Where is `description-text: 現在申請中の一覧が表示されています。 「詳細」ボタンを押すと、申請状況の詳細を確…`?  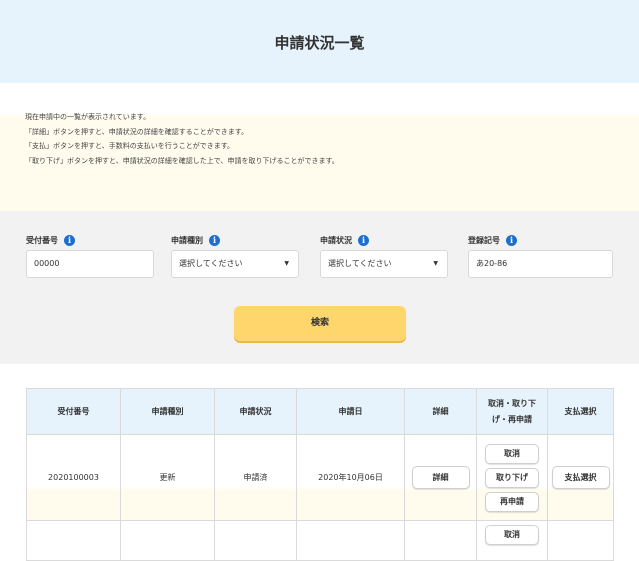 description-text: 現在申請中の一覧が表示されています。 「詳細」ボタンを押すと、申請状況の詳細を確… is located at coordinates (182, 139).